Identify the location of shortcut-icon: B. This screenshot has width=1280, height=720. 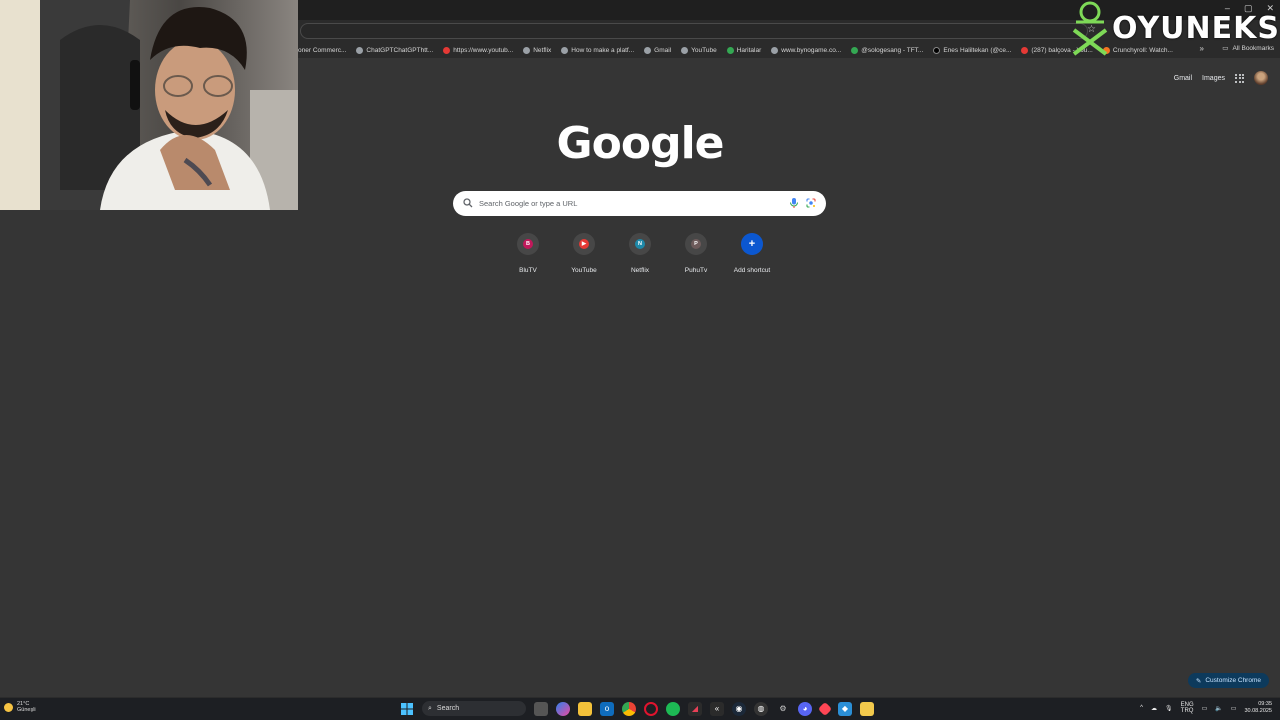
(528, 244).